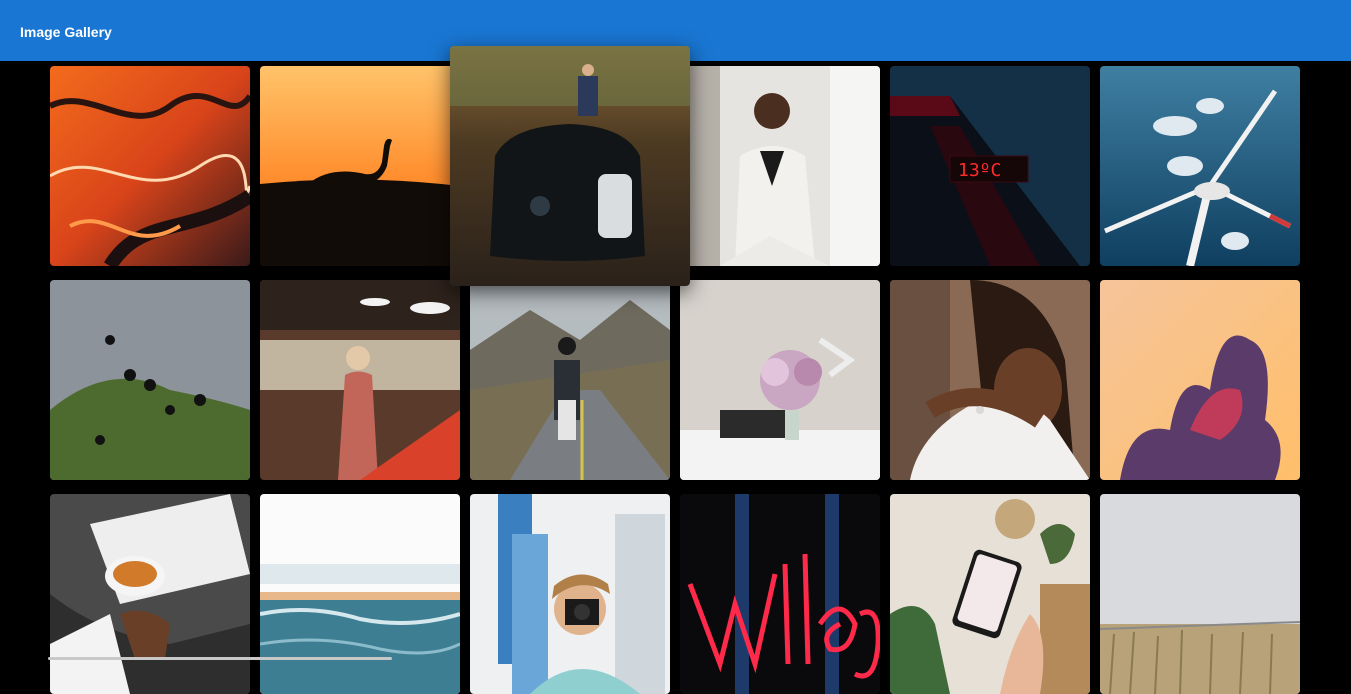 Image resolution: width=1351 pixels, height=694 pixels. I want to click on thermometer-sign-text: 13ºC, so click(979, 170).